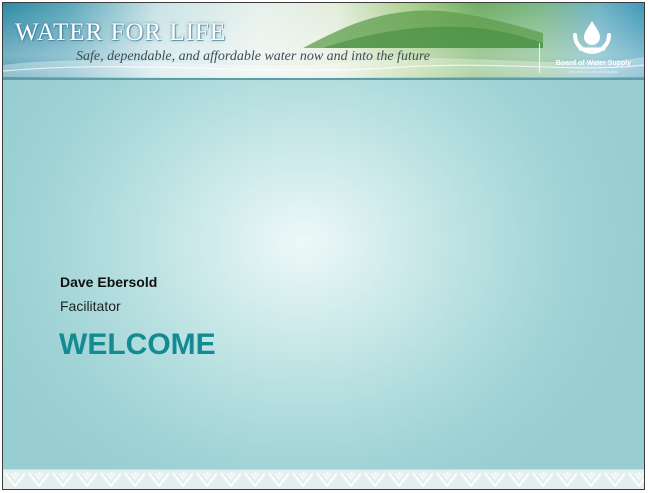 The height and width of the screenshot is (493, 648). What do you see at coordinates (593, 63) in the screenshot?
I see `logo-name-text: Board of Water Supply` at bounding box center [593, 63].